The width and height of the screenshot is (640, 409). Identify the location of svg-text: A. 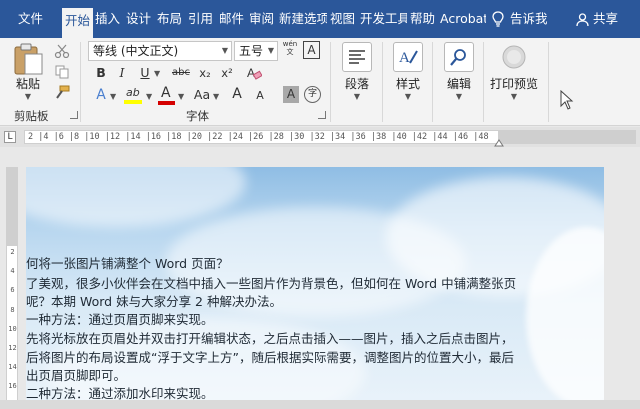
(251, 73).